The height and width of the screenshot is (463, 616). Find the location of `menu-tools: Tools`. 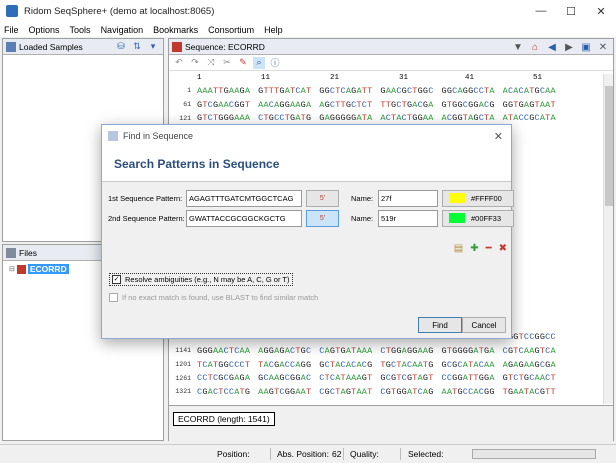

menu-tools: Tools is located at coordinates (80, 30).